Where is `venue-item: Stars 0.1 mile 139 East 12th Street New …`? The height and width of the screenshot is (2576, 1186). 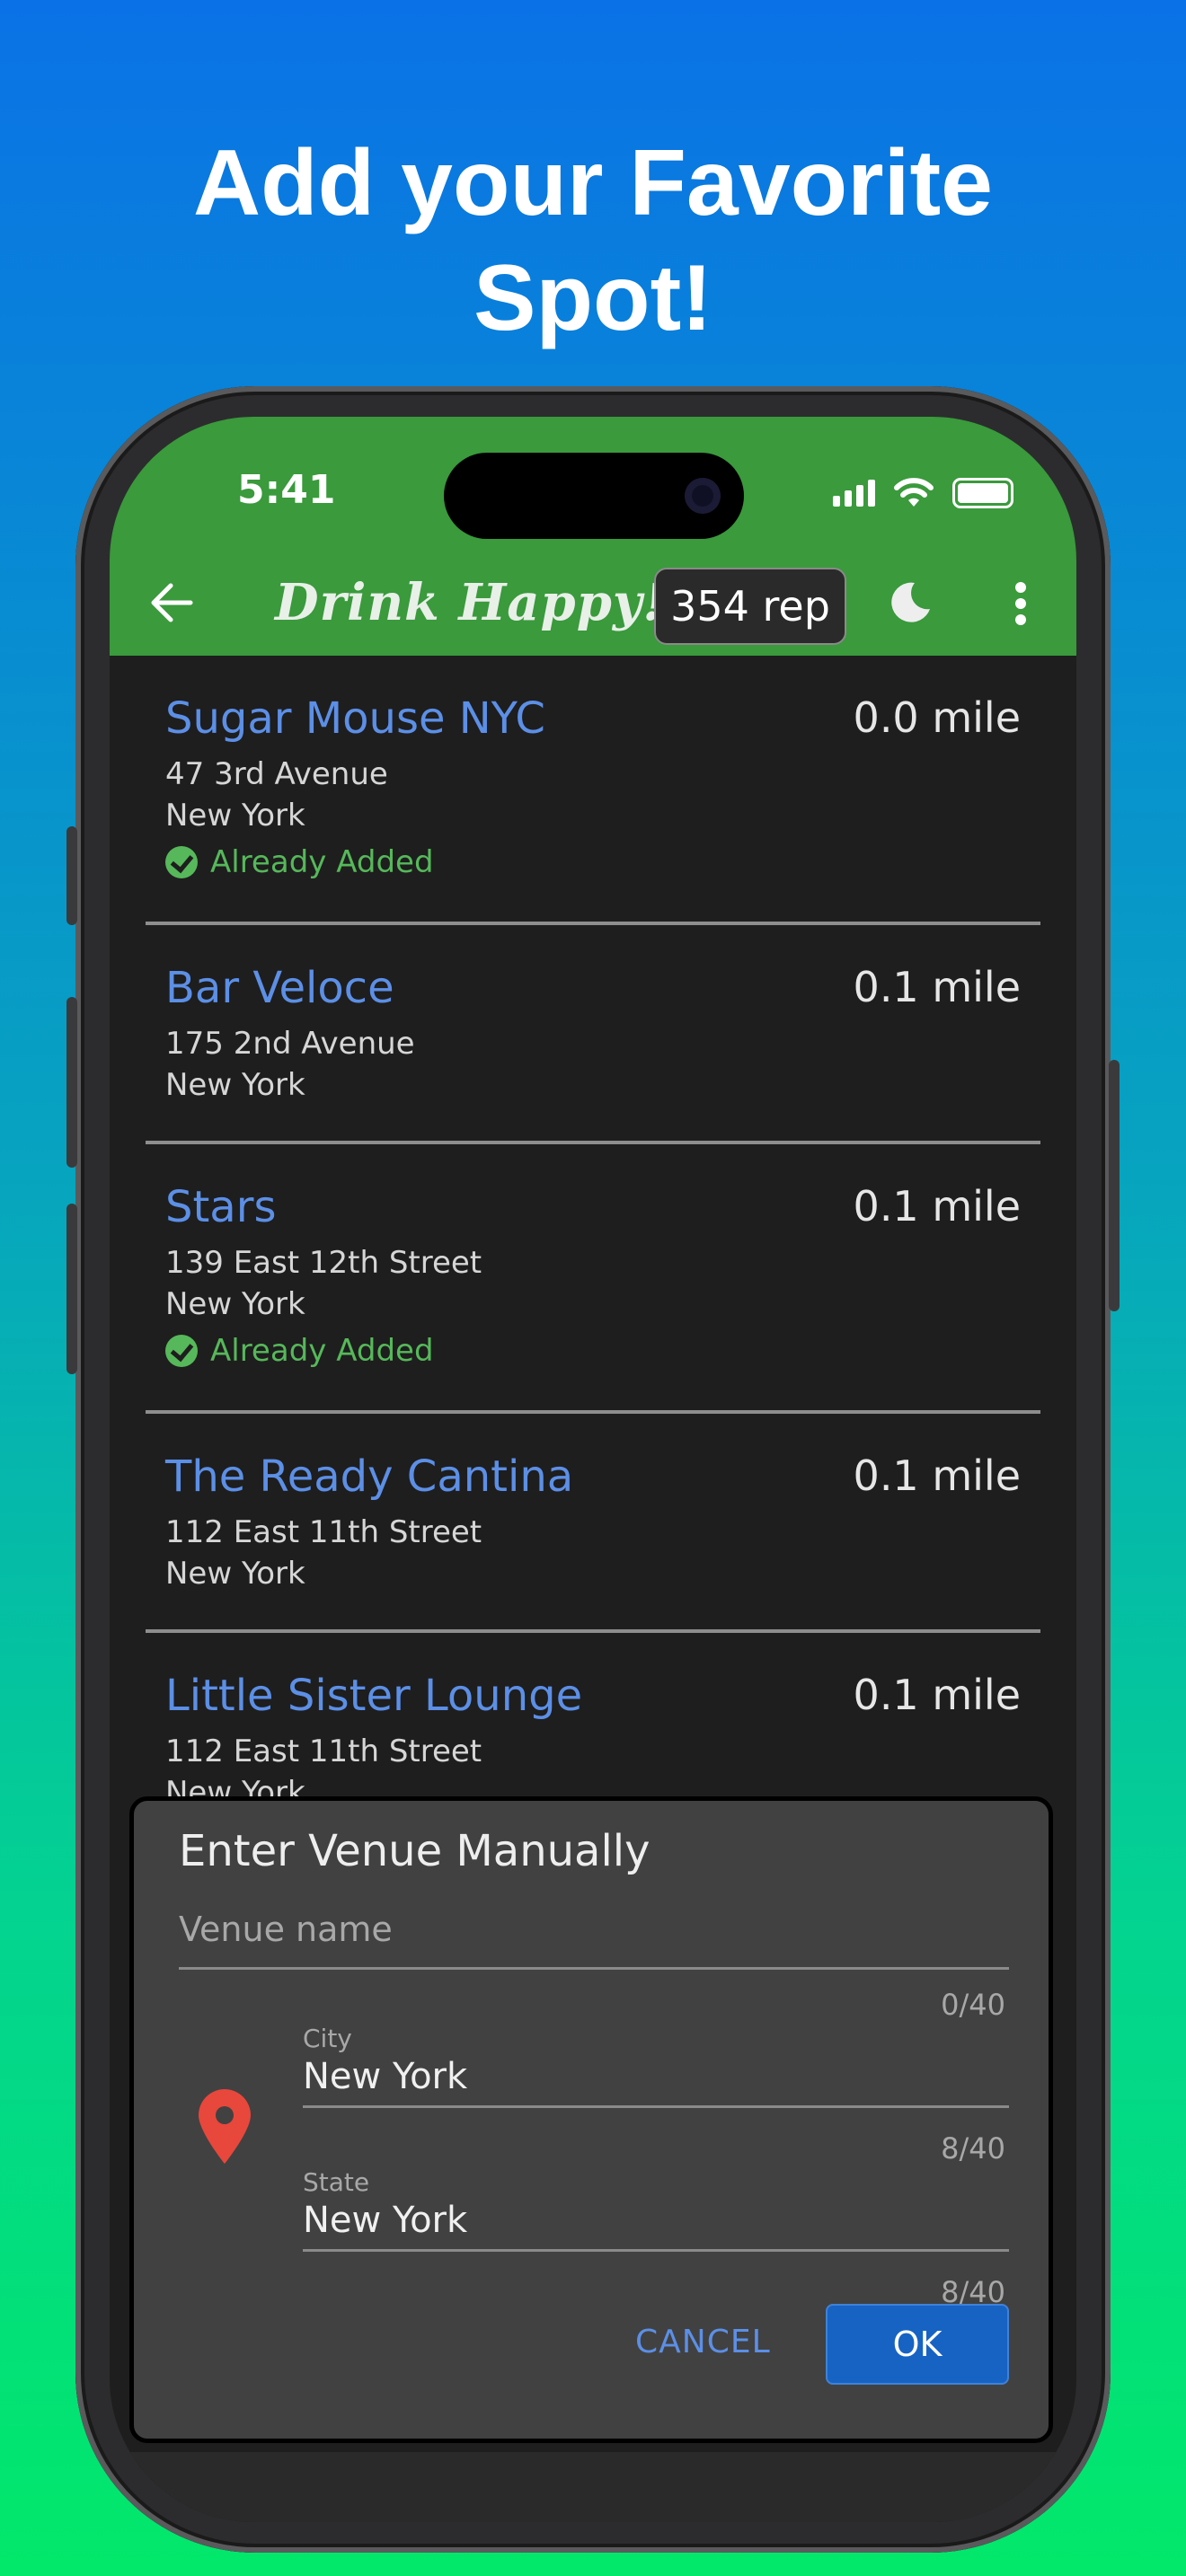
venue-item: Stars 0.1 mile 139 East 12th Street New … is located at coordinates (593, 1279).